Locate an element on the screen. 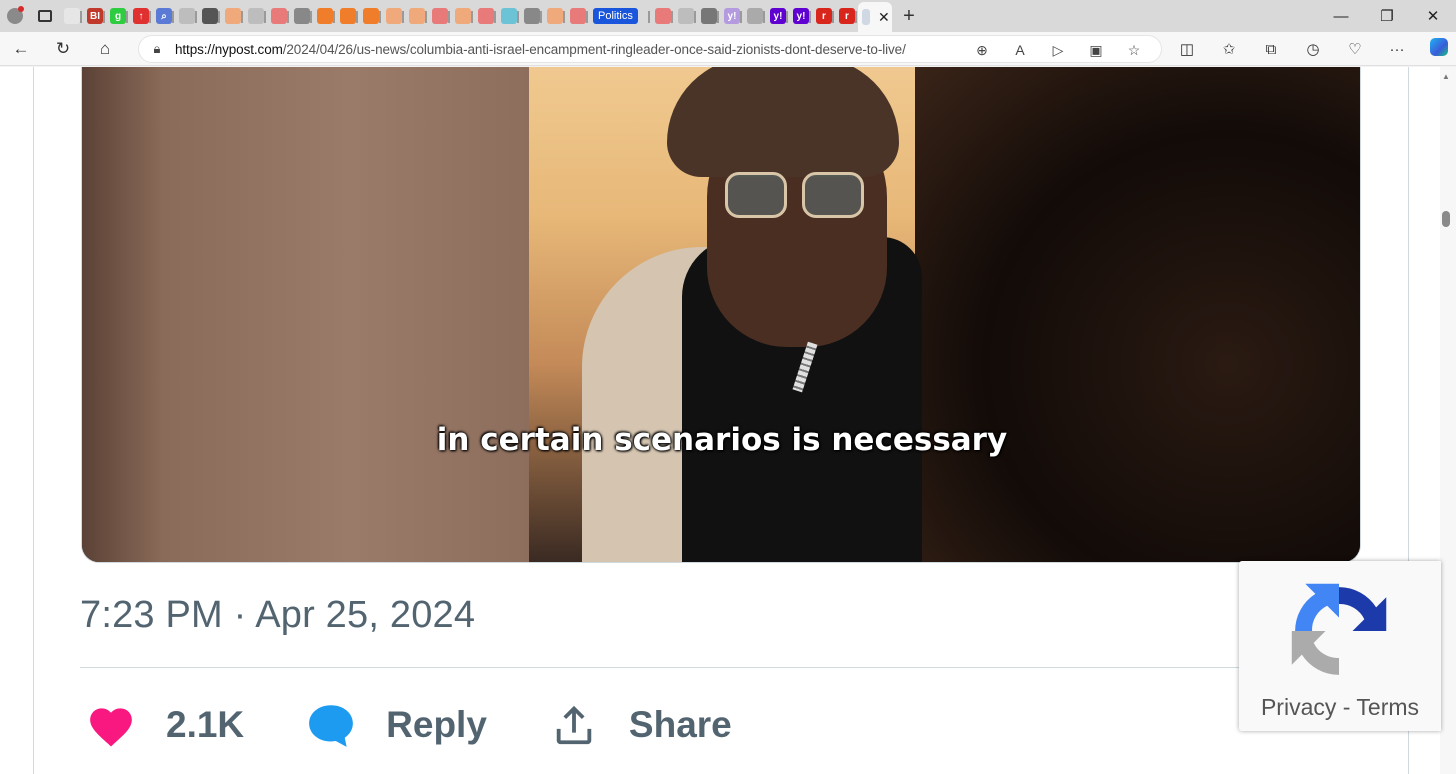 This screenshot has height=774, width=1456. minimize-icon: — is located at coordinates (1341, 16).